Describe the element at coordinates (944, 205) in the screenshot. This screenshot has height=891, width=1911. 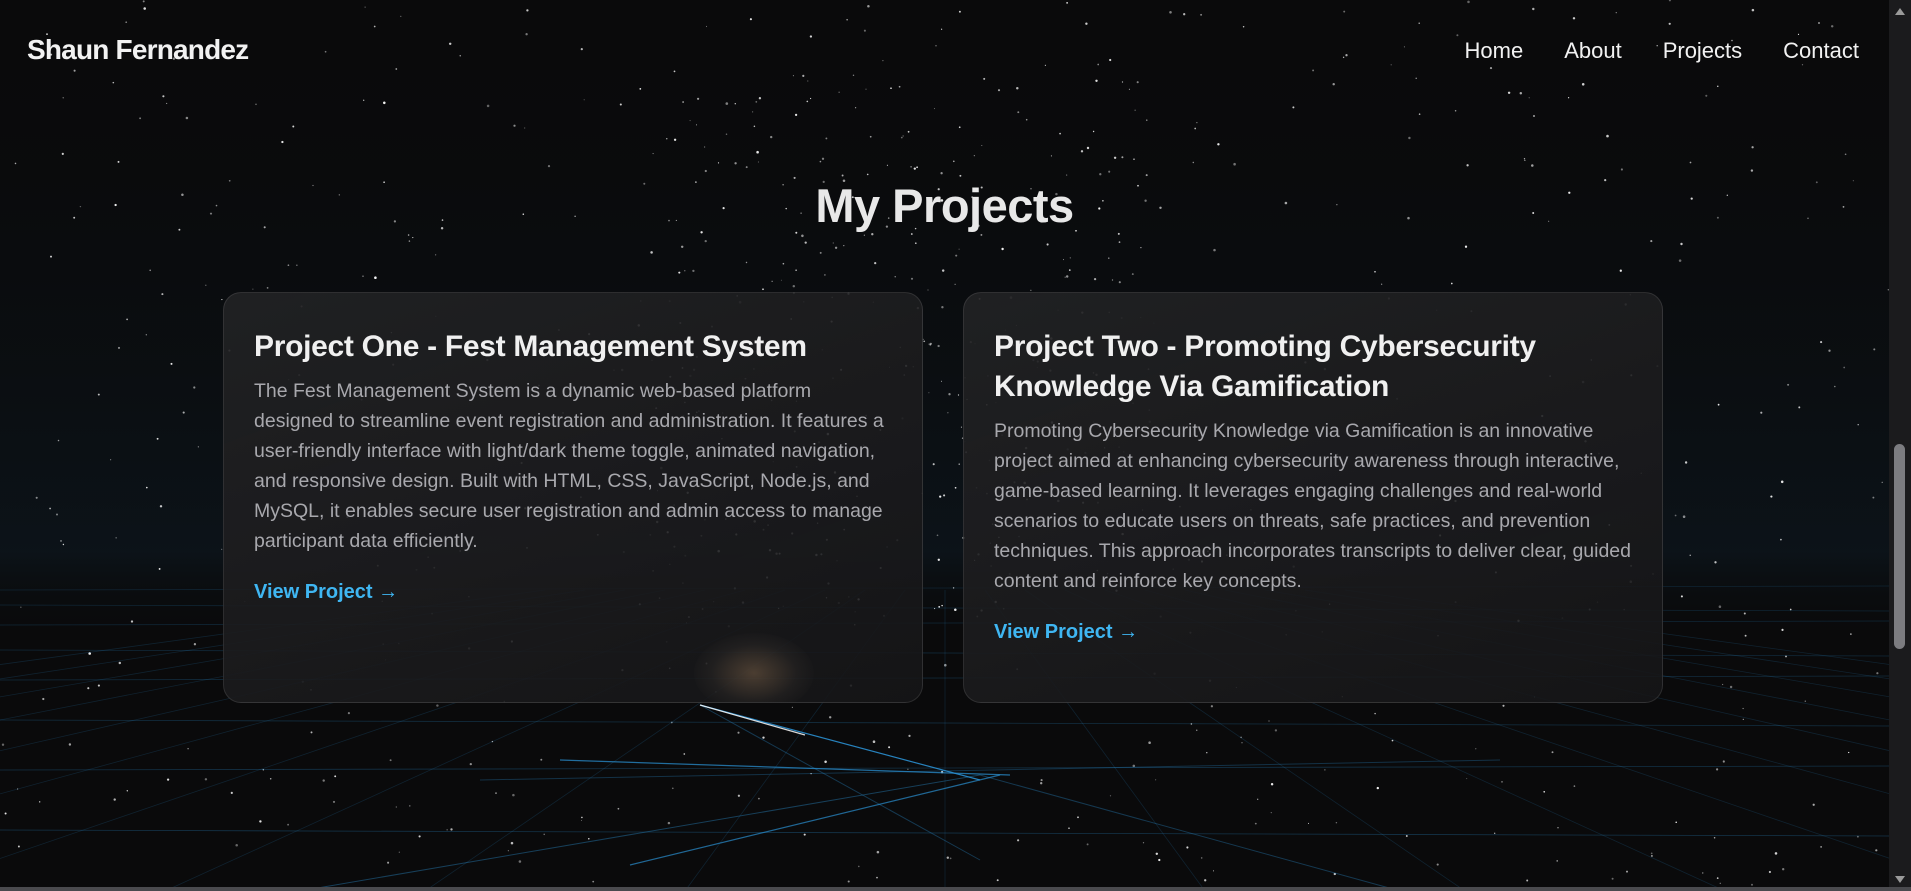
I see `projects-heading: My Projects` at that location.